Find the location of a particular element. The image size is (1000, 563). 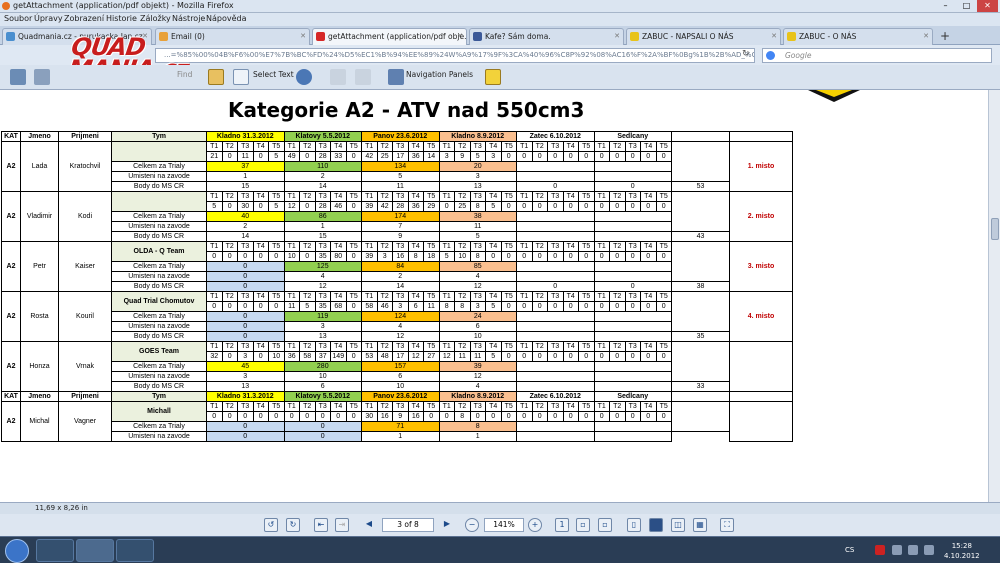

navigation-panels-icon is located at coordinates (396, 77).